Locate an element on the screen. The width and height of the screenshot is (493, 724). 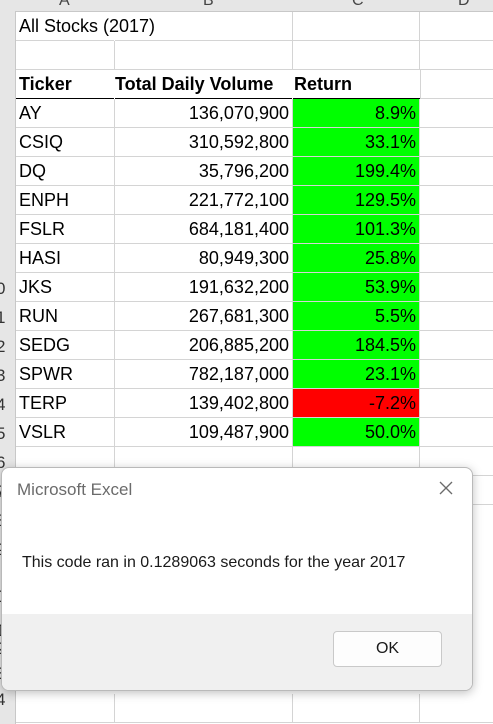
row-number: 3 is located at coordinates (7, 375).